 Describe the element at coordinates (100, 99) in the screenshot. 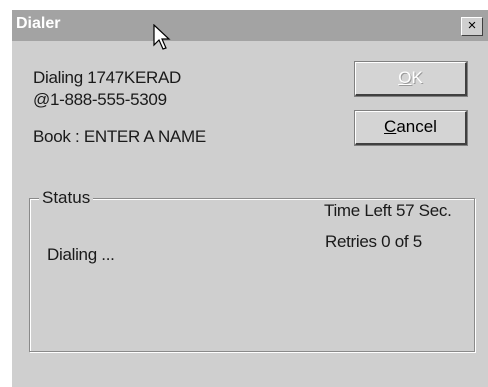

I see `dialing-phone-line: @1-888-555-5309` at that location.